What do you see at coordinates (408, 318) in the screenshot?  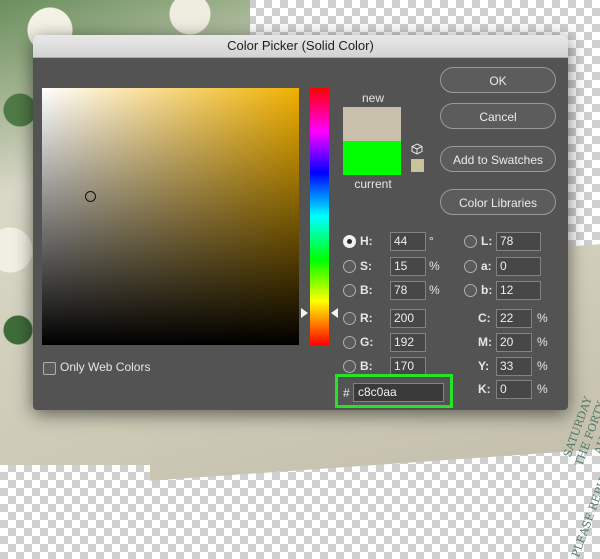 I see `red-input: 200` at bounding box center [408, 318].